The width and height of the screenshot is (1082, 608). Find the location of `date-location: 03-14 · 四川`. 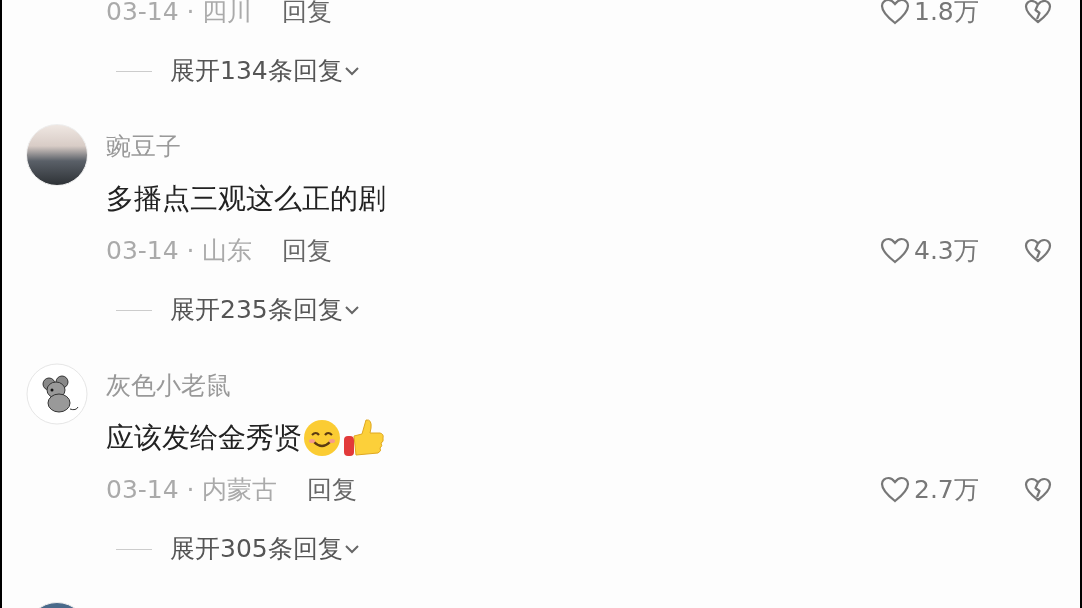

date-location: 03-14 · 四川 is located at coordinates (179, 14).